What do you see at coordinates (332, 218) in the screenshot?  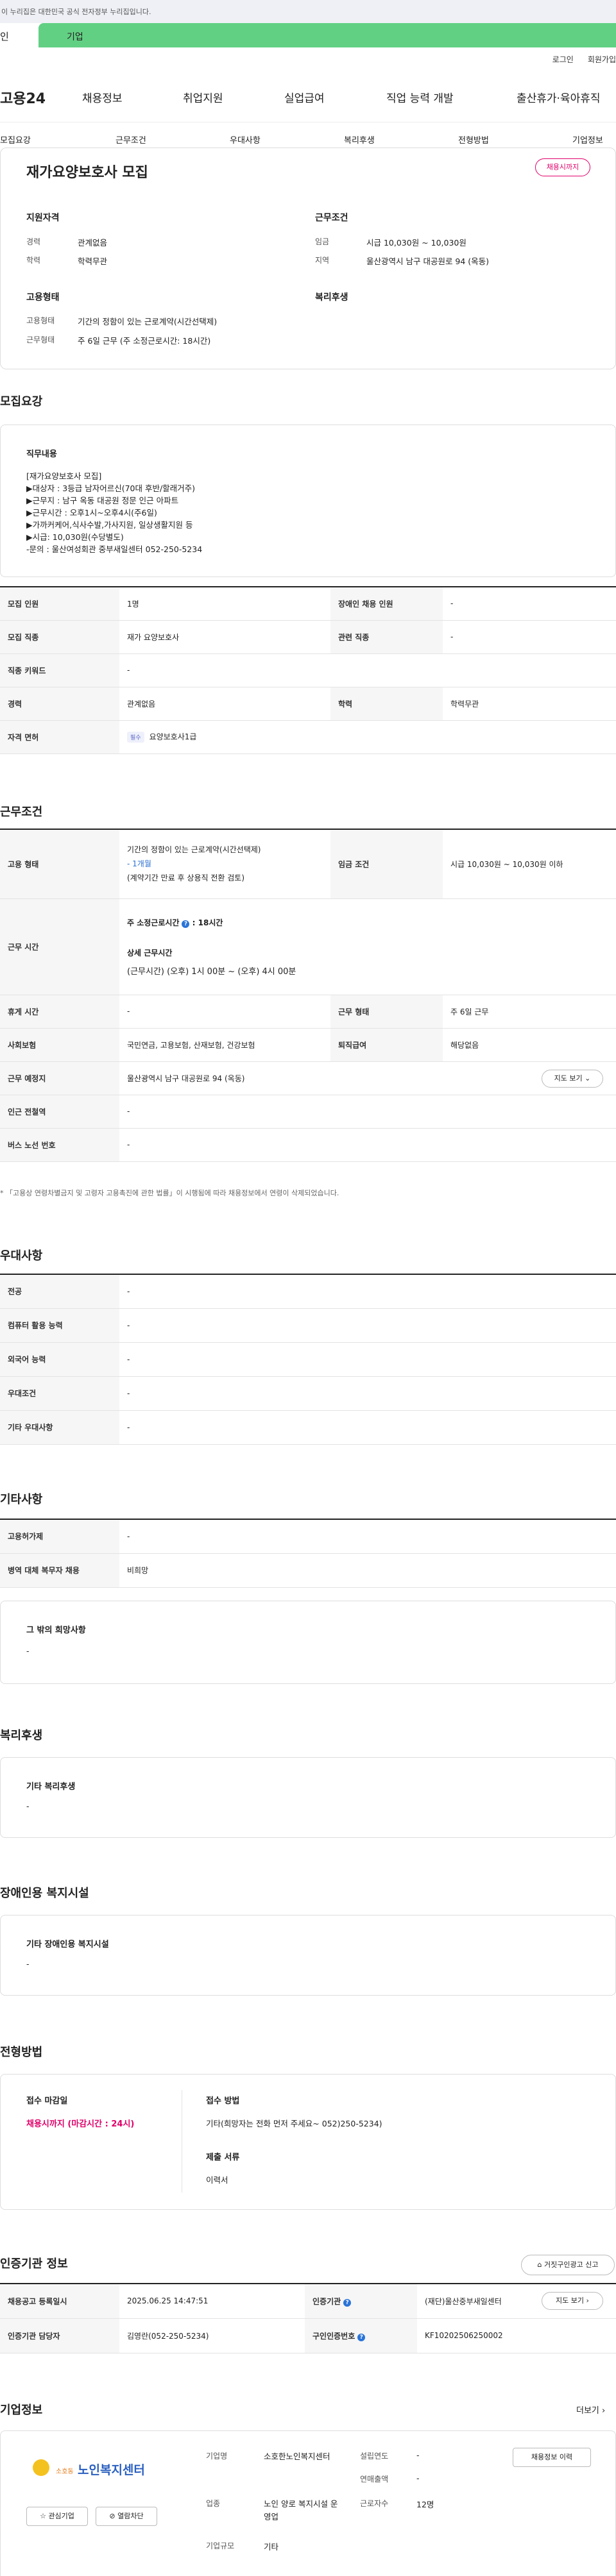 I see `cond-title: 근무조건` at bounding box center [332, 218].